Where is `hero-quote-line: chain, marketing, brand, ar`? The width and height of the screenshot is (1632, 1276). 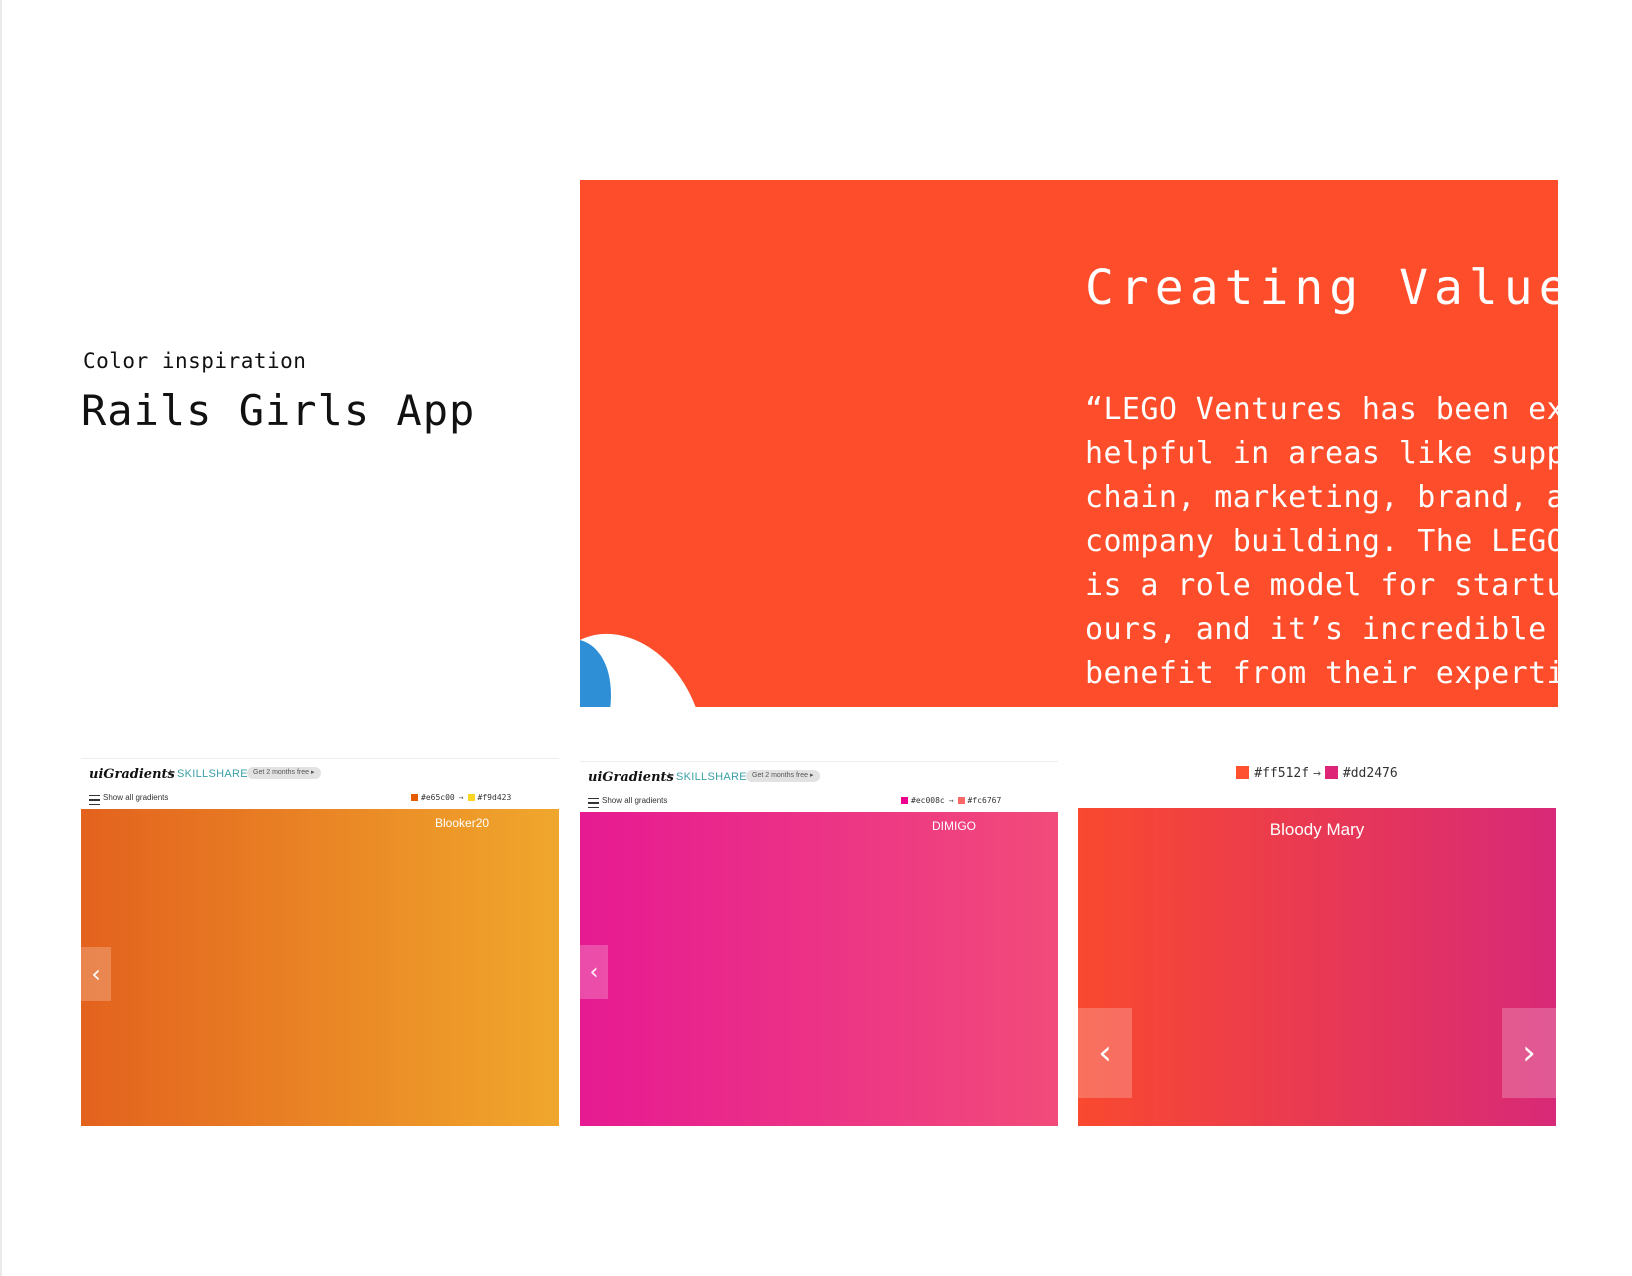
hero-quote-line: chain, marketing, brand, ar is located at coordinates (1321, 497).